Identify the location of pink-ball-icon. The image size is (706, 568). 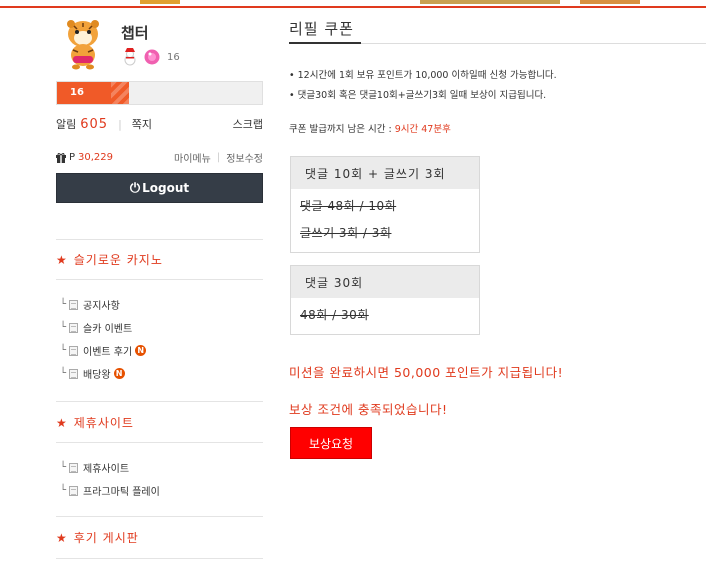
(152, 57).